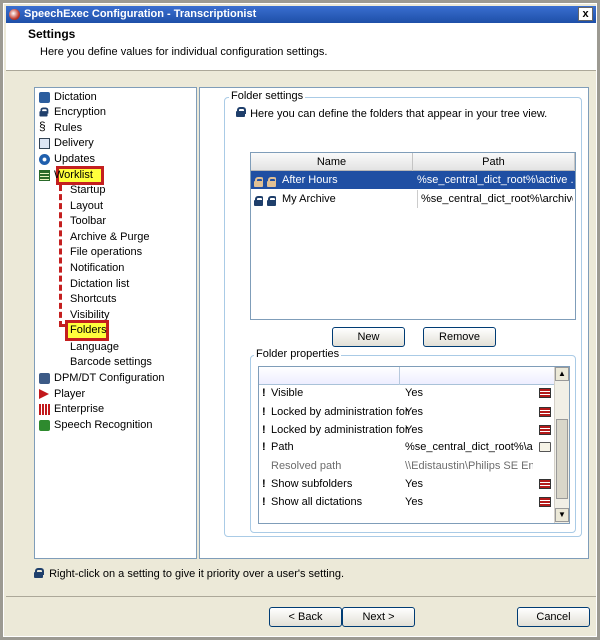 The image size is (600, 640). What do you see at coordinates (86, 206) in the screenshot?
I see `tree-item-layout: Layout` at bounding box center [86, 206].